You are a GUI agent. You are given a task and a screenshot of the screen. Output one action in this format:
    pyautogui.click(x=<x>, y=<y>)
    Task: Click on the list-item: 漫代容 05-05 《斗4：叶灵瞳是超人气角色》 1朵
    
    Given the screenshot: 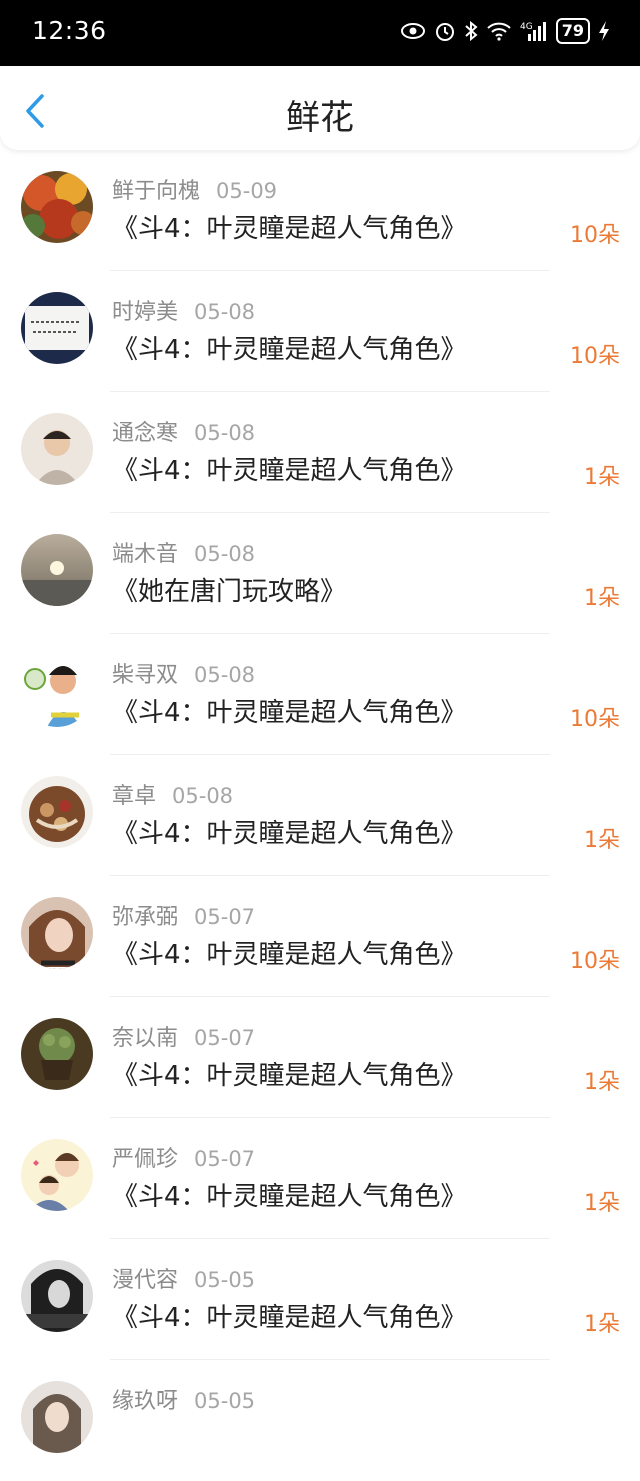 What is the action you would take?
    pyautogui.click(x=320, y=1299)
    